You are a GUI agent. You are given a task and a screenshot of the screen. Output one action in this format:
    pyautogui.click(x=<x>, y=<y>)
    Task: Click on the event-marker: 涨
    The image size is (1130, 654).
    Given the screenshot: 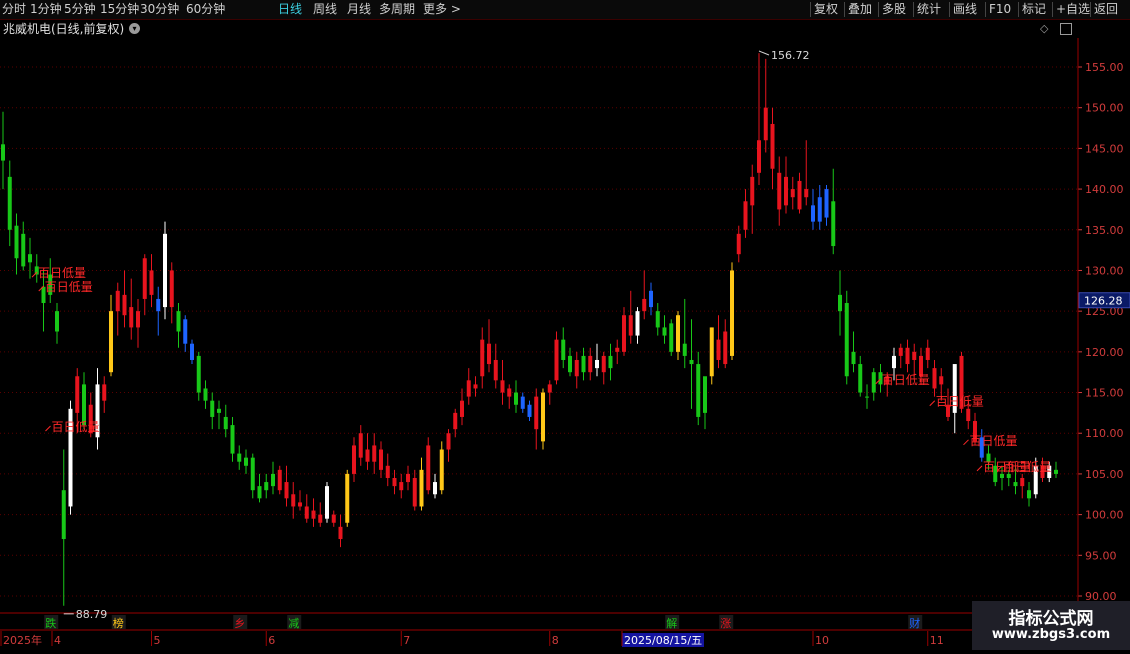 What is the action you would take?
    pyautogui.click(x=725, y=623)
    